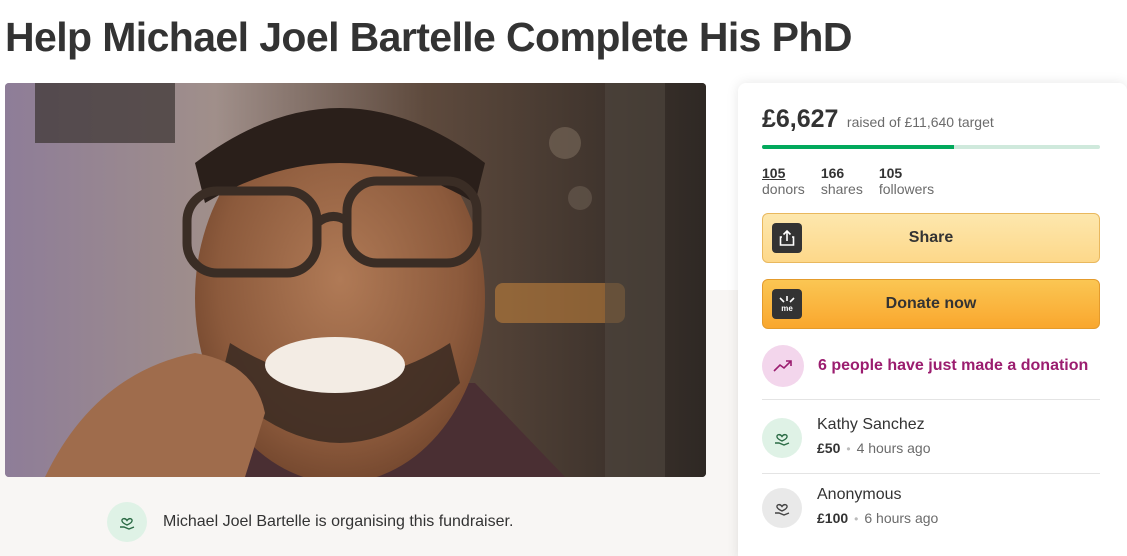 The height and width of the screenshot is (556, 1127). What do you see at coordinates (893, 448) in the screenshot?
I see `donation-time: 4 hours ago` at bounding box center [893, 448].